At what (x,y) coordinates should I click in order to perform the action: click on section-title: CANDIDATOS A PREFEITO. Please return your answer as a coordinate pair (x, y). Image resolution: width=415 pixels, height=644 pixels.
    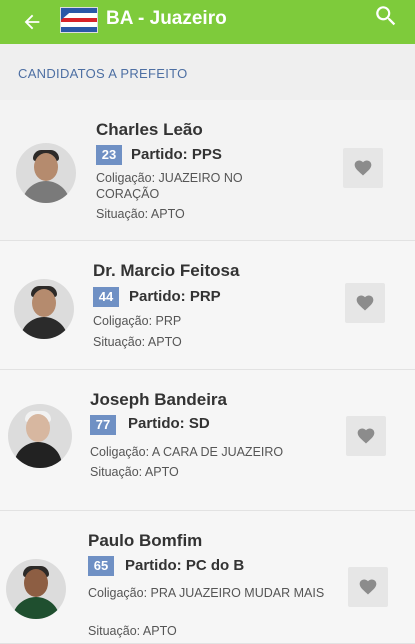
    Looking at the image, I should click on (103, 73).